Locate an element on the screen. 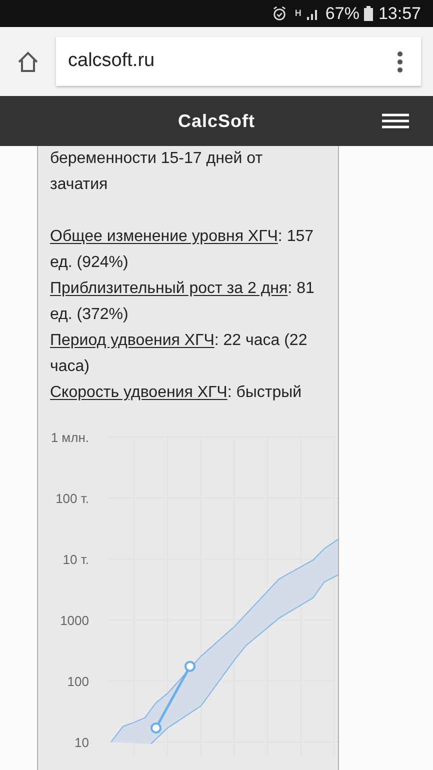  clock: 13:57 is located at coordinates (399, 13).